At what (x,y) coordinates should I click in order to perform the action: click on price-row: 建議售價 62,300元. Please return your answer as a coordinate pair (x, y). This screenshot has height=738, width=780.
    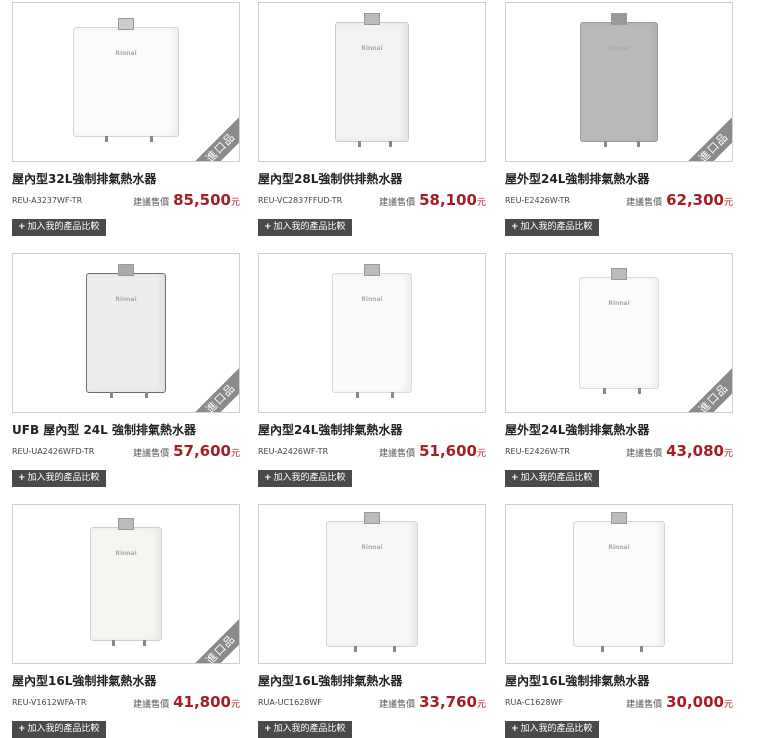
    Looking at the image, I should click on (679, 199).